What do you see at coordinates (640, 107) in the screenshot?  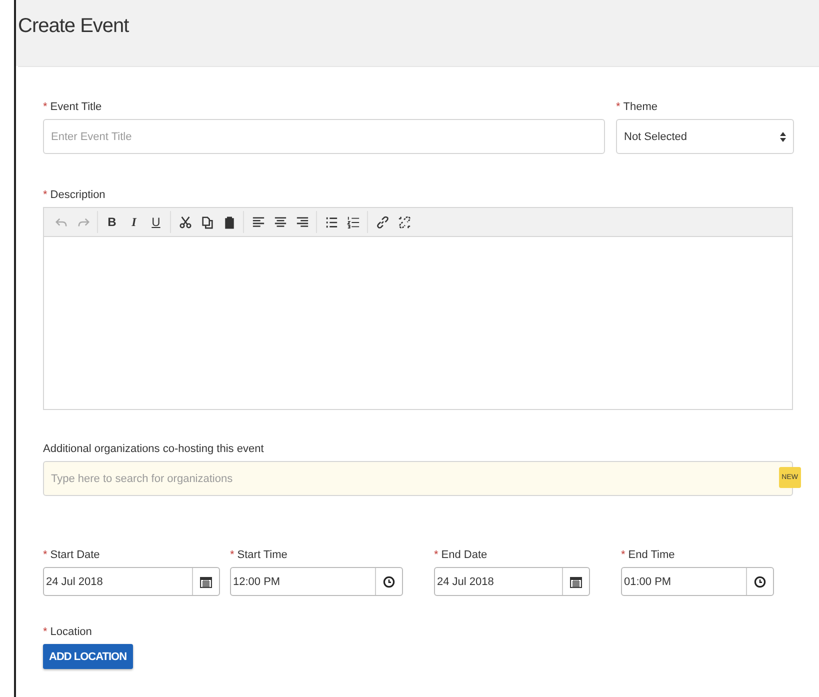 I see `field-label: Theme` at bounding box center [640, 107].